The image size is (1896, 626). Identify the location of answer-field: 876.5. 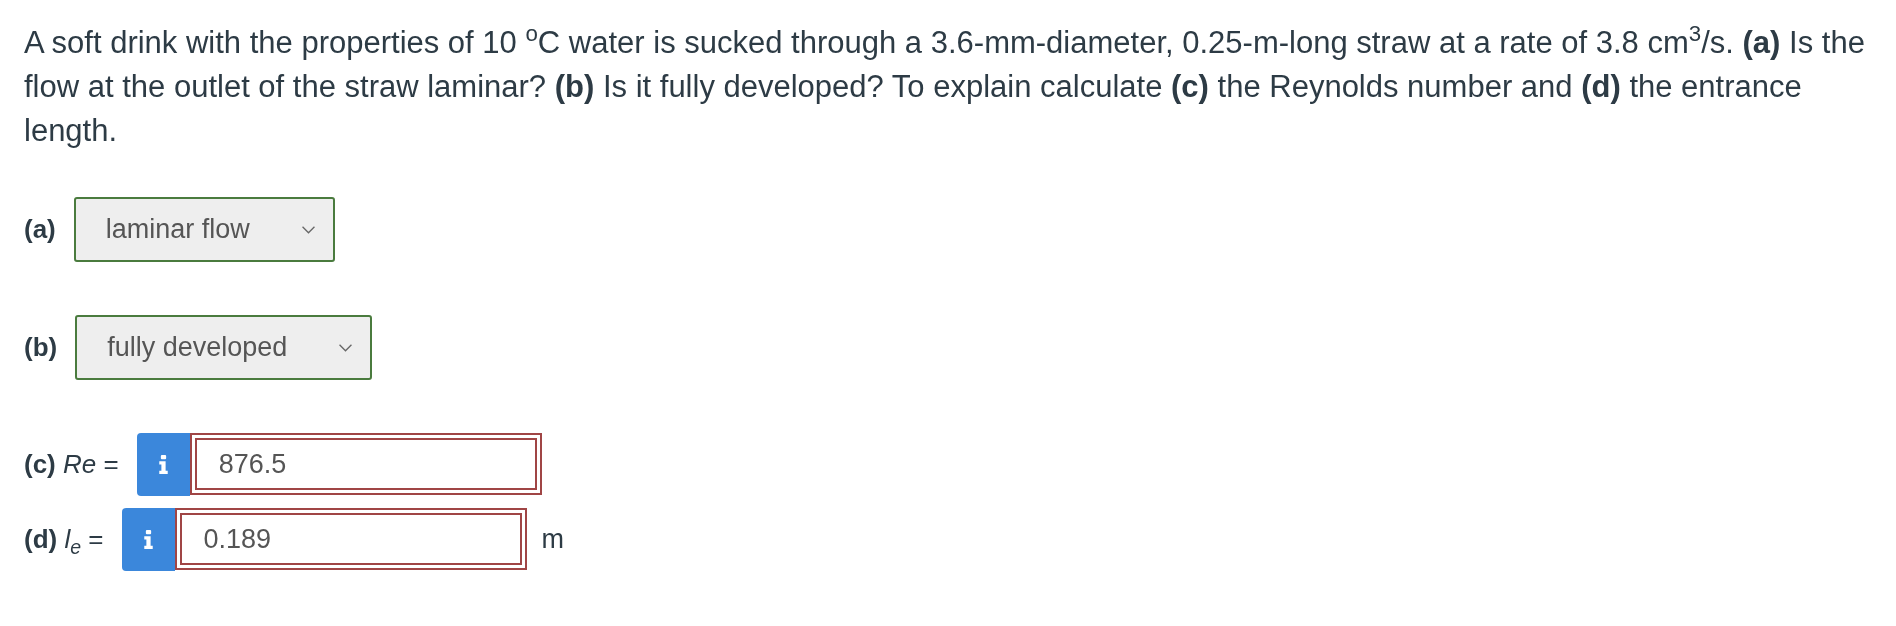
(365, 464).